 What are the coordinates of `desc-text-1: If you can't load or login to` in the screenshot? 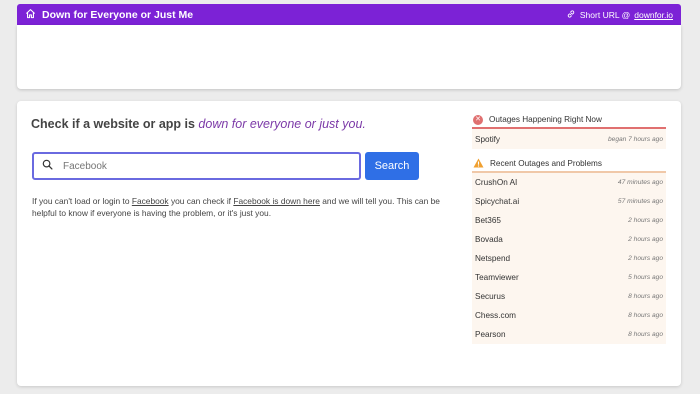 It's located at (82, 201).